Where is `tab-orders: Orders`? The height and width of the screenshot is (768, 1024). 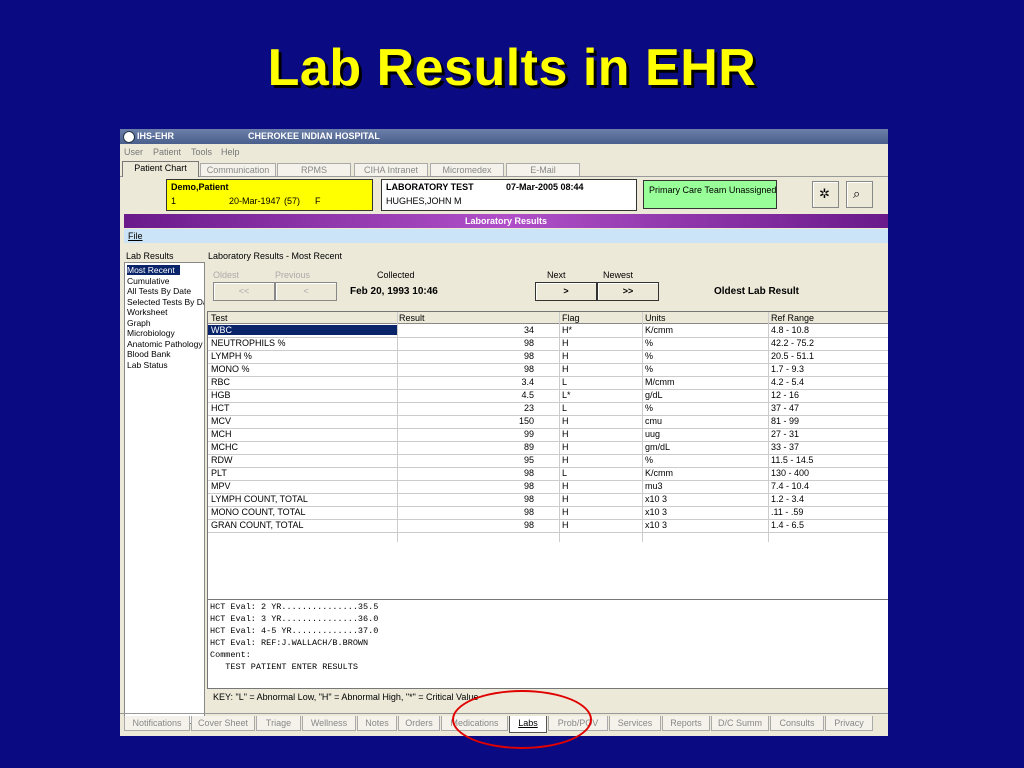 tab-orders: Orders is located at coordinates (419, 723).